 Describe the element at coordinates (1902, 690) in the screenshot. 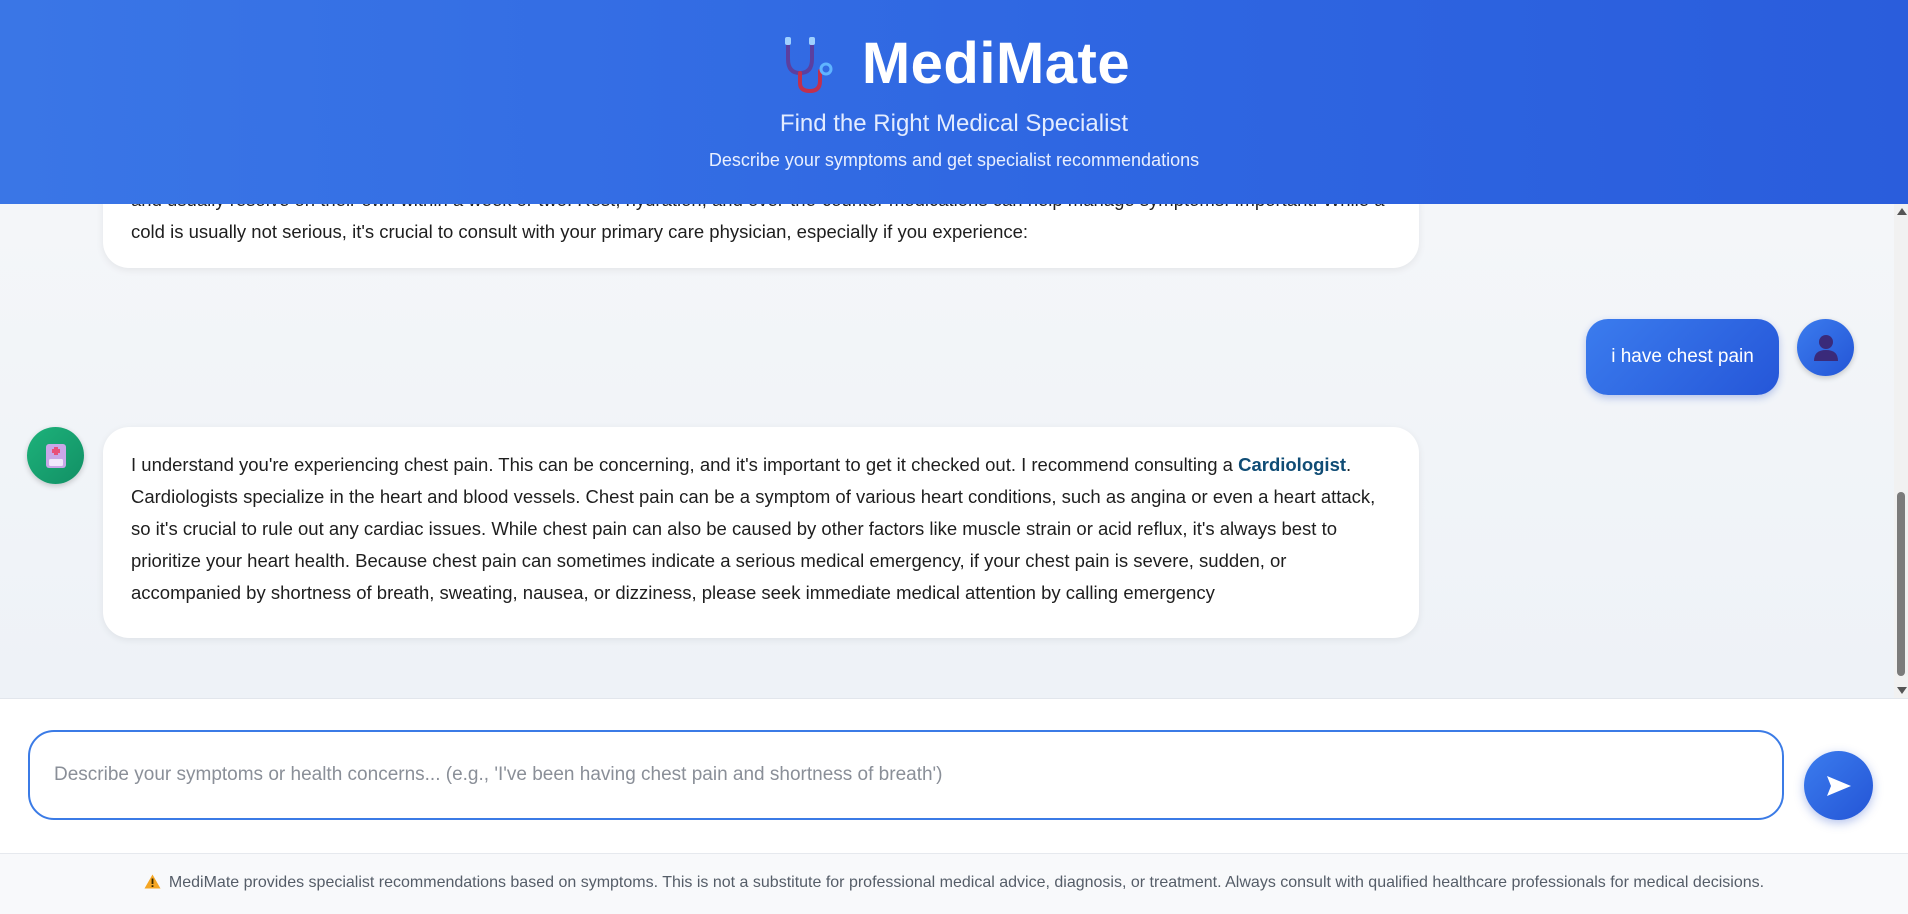

I see `scroll-down-arrow-icon` at that location.